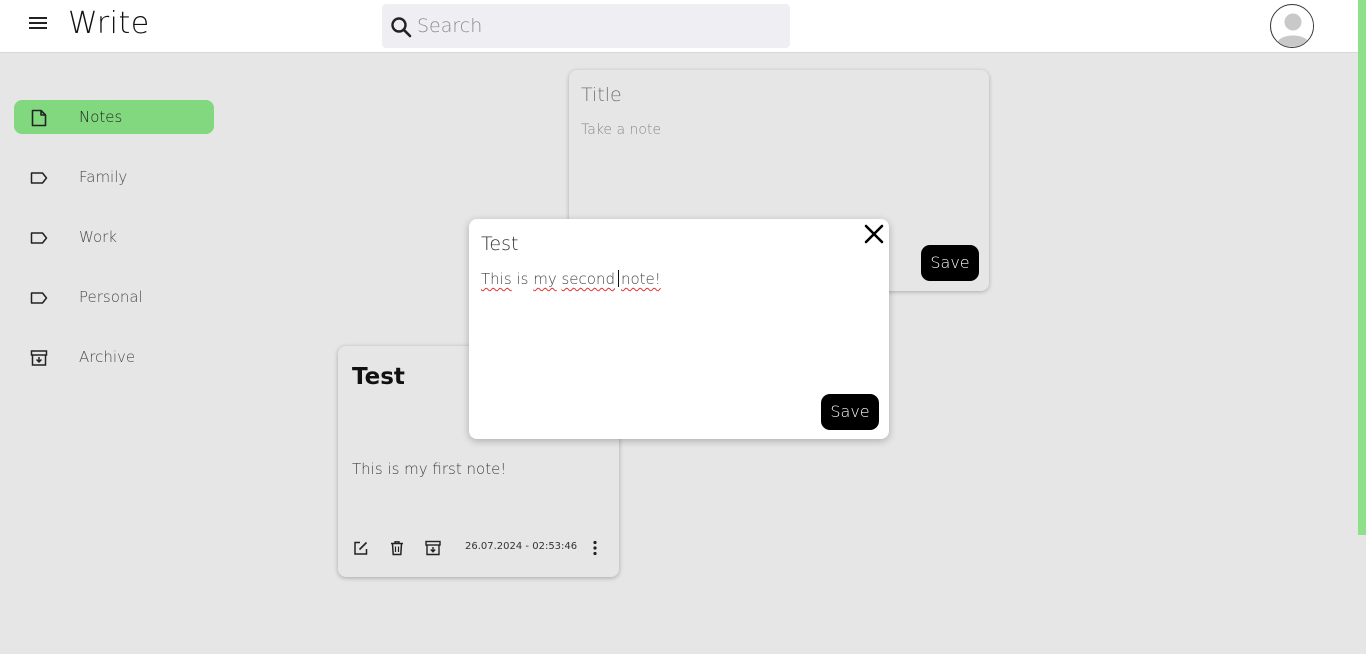  Describe the element at coordinates (111, 297) in the screenshot. I see `sidebar-item-label: Personal` at that location.